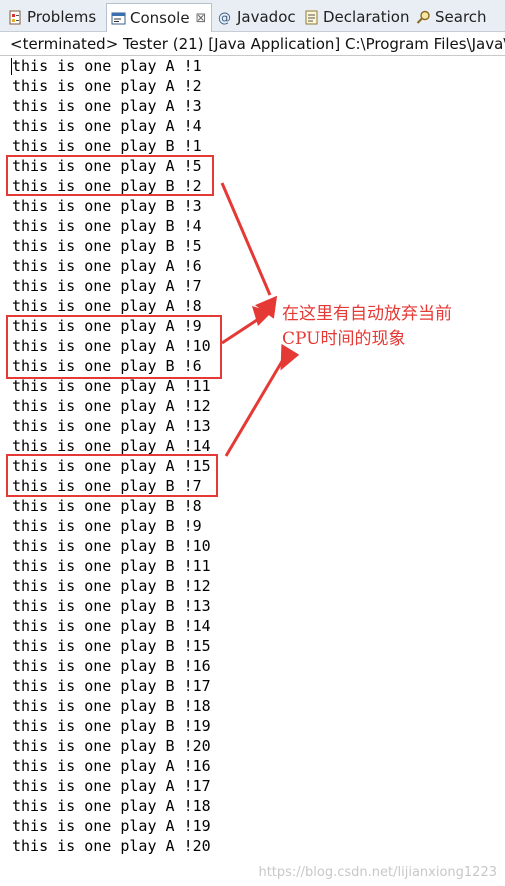 The width and height of the screenshot is (505, 886). I want to click on console-line: this is one play B !18, so click(111, 706).